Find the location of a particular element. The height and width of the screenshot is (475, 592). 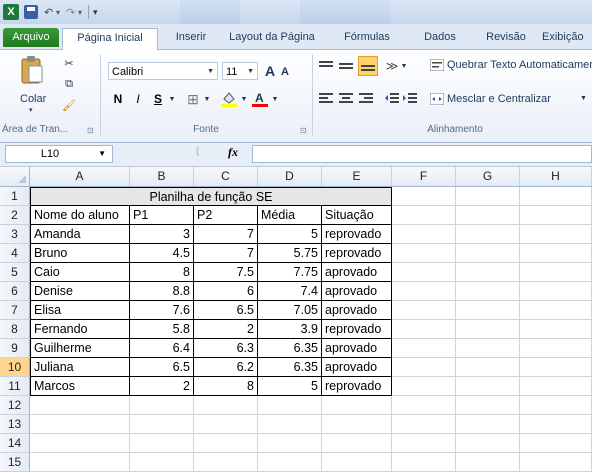

tab-home: Página Inicial is located at coordinates (110, 39).